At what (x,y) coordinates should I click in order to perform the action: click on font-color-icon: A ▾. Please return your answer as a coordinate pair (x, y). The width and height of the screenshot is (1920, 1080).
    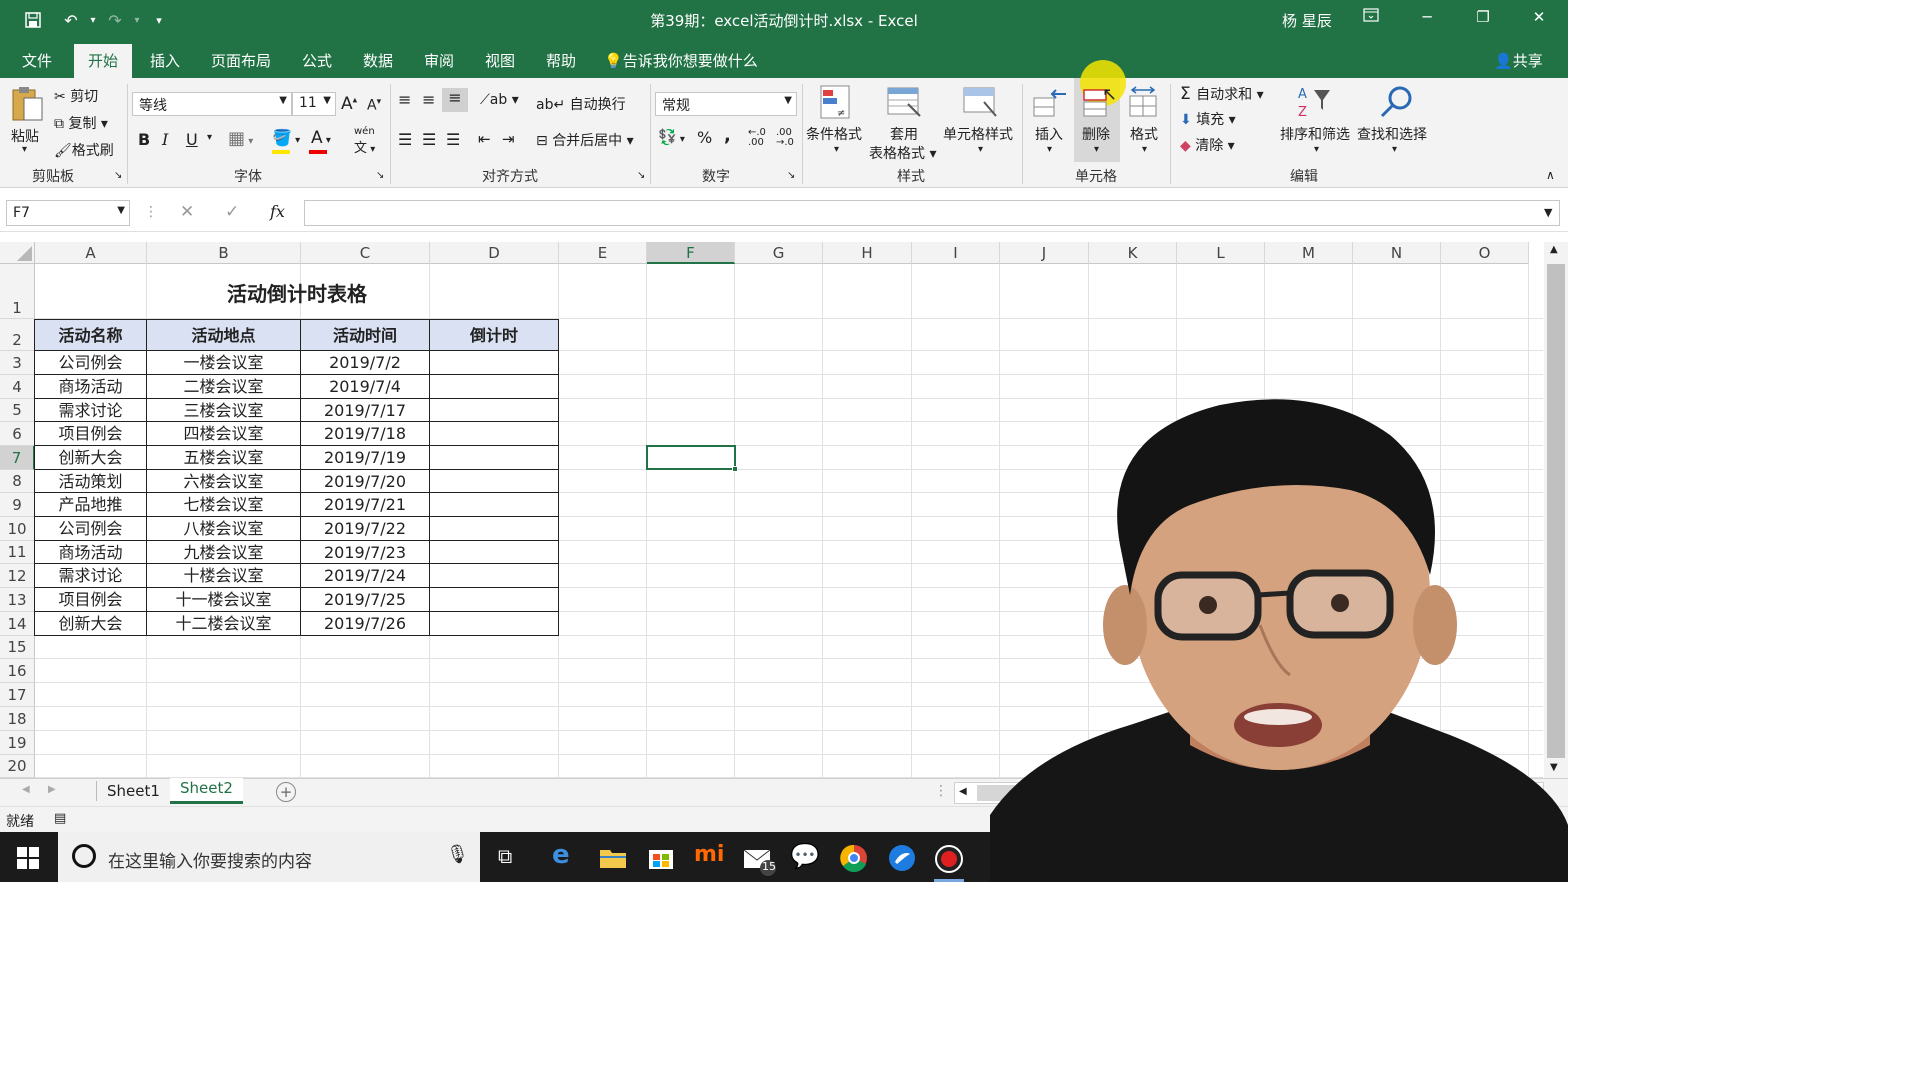
    Looking at the image, I should click on (321, 138).